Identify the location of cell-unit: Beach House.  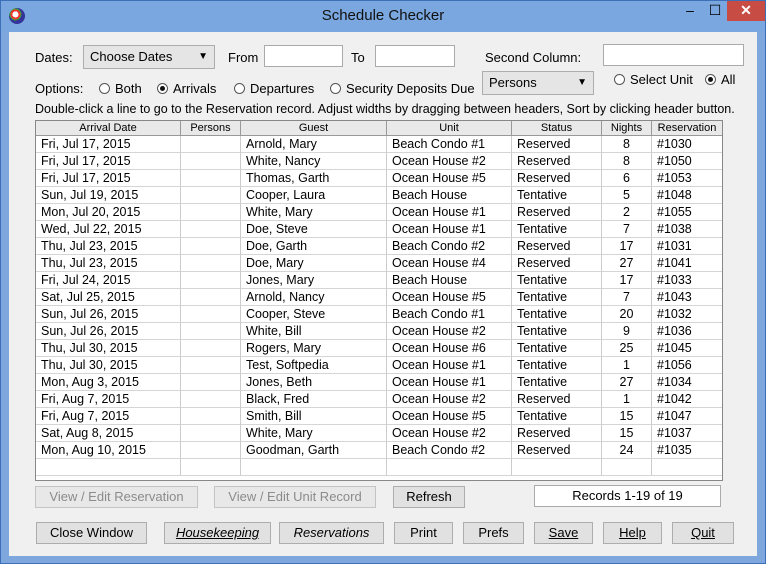
(449, 280).